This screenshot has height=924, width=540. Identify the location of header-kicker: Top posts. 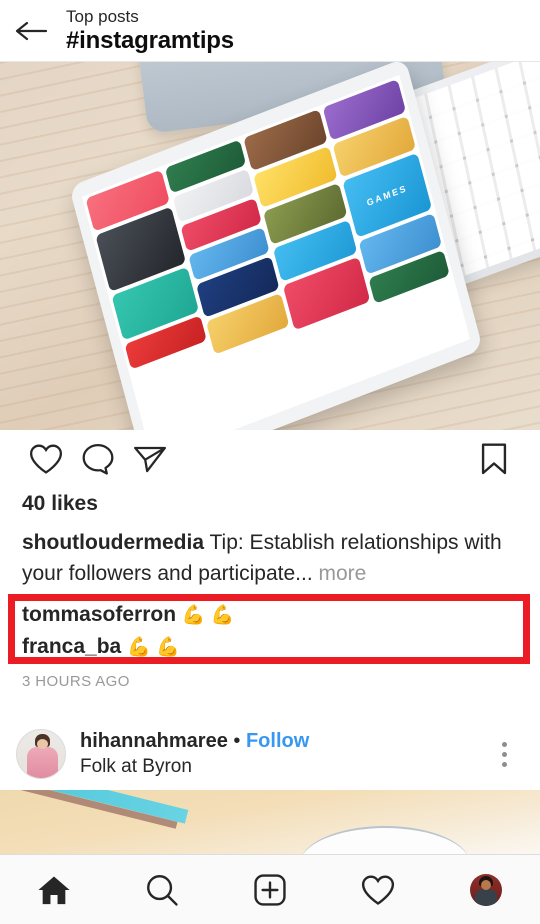
(102, 16).